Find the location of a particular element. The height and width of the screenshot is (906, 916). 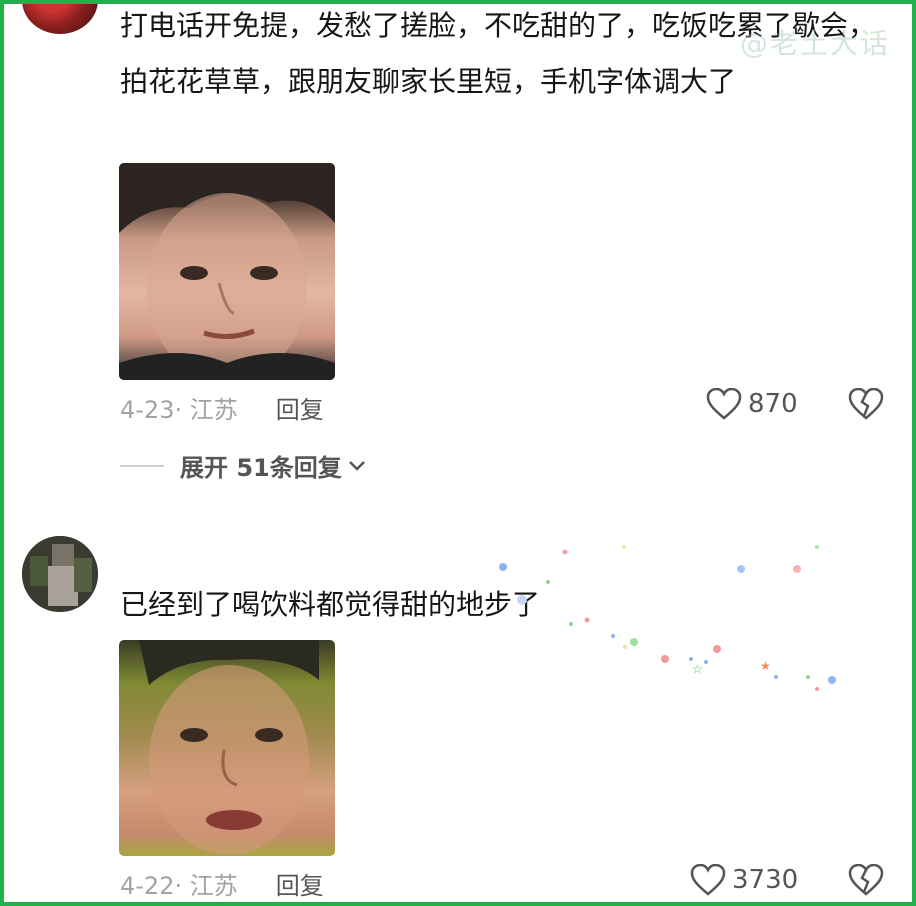

divider-line is located at coordinates (142, 465).